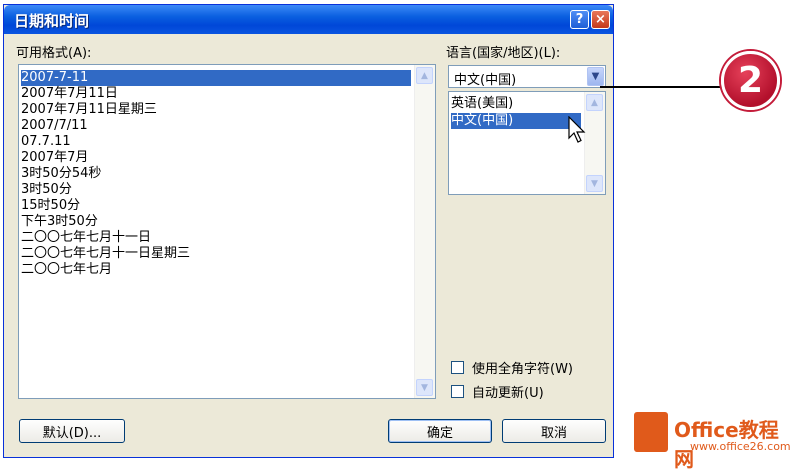  Describe the element at coordinates (50, 206) in the screenshot. I see `format-item: 15时50分` at that location.